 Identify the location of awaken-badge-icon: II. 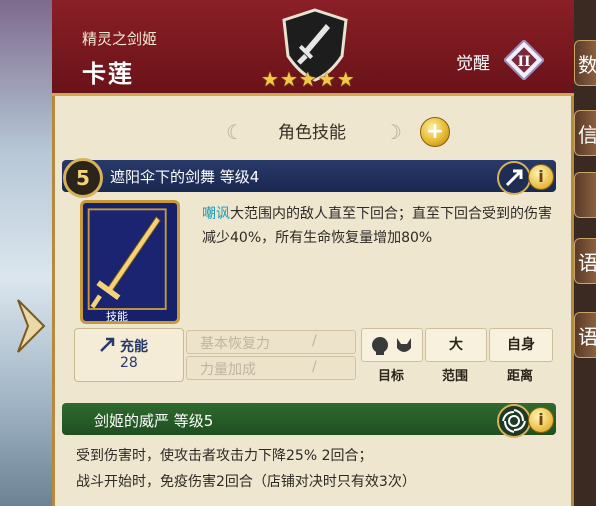
(524, 60).